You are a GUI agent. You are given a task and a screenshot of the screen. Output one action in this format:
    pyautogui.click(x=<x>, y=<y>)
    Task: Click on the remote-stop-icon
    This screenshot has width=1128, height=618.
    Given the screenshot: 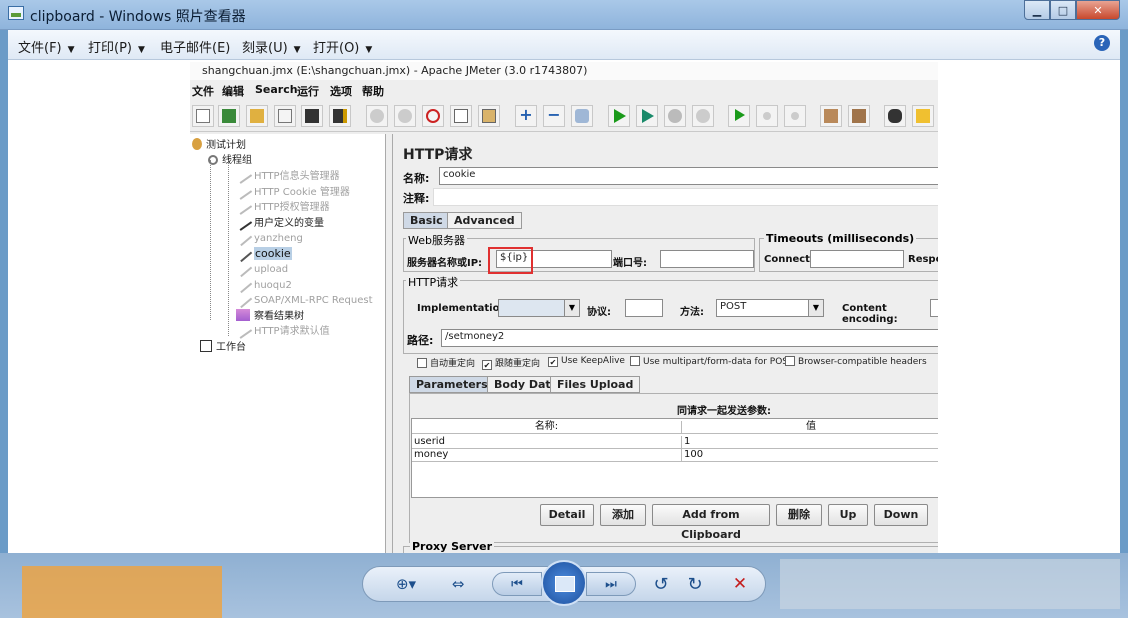 What is the action you would take?
    pyautogui.click(x=767, y=116)
    